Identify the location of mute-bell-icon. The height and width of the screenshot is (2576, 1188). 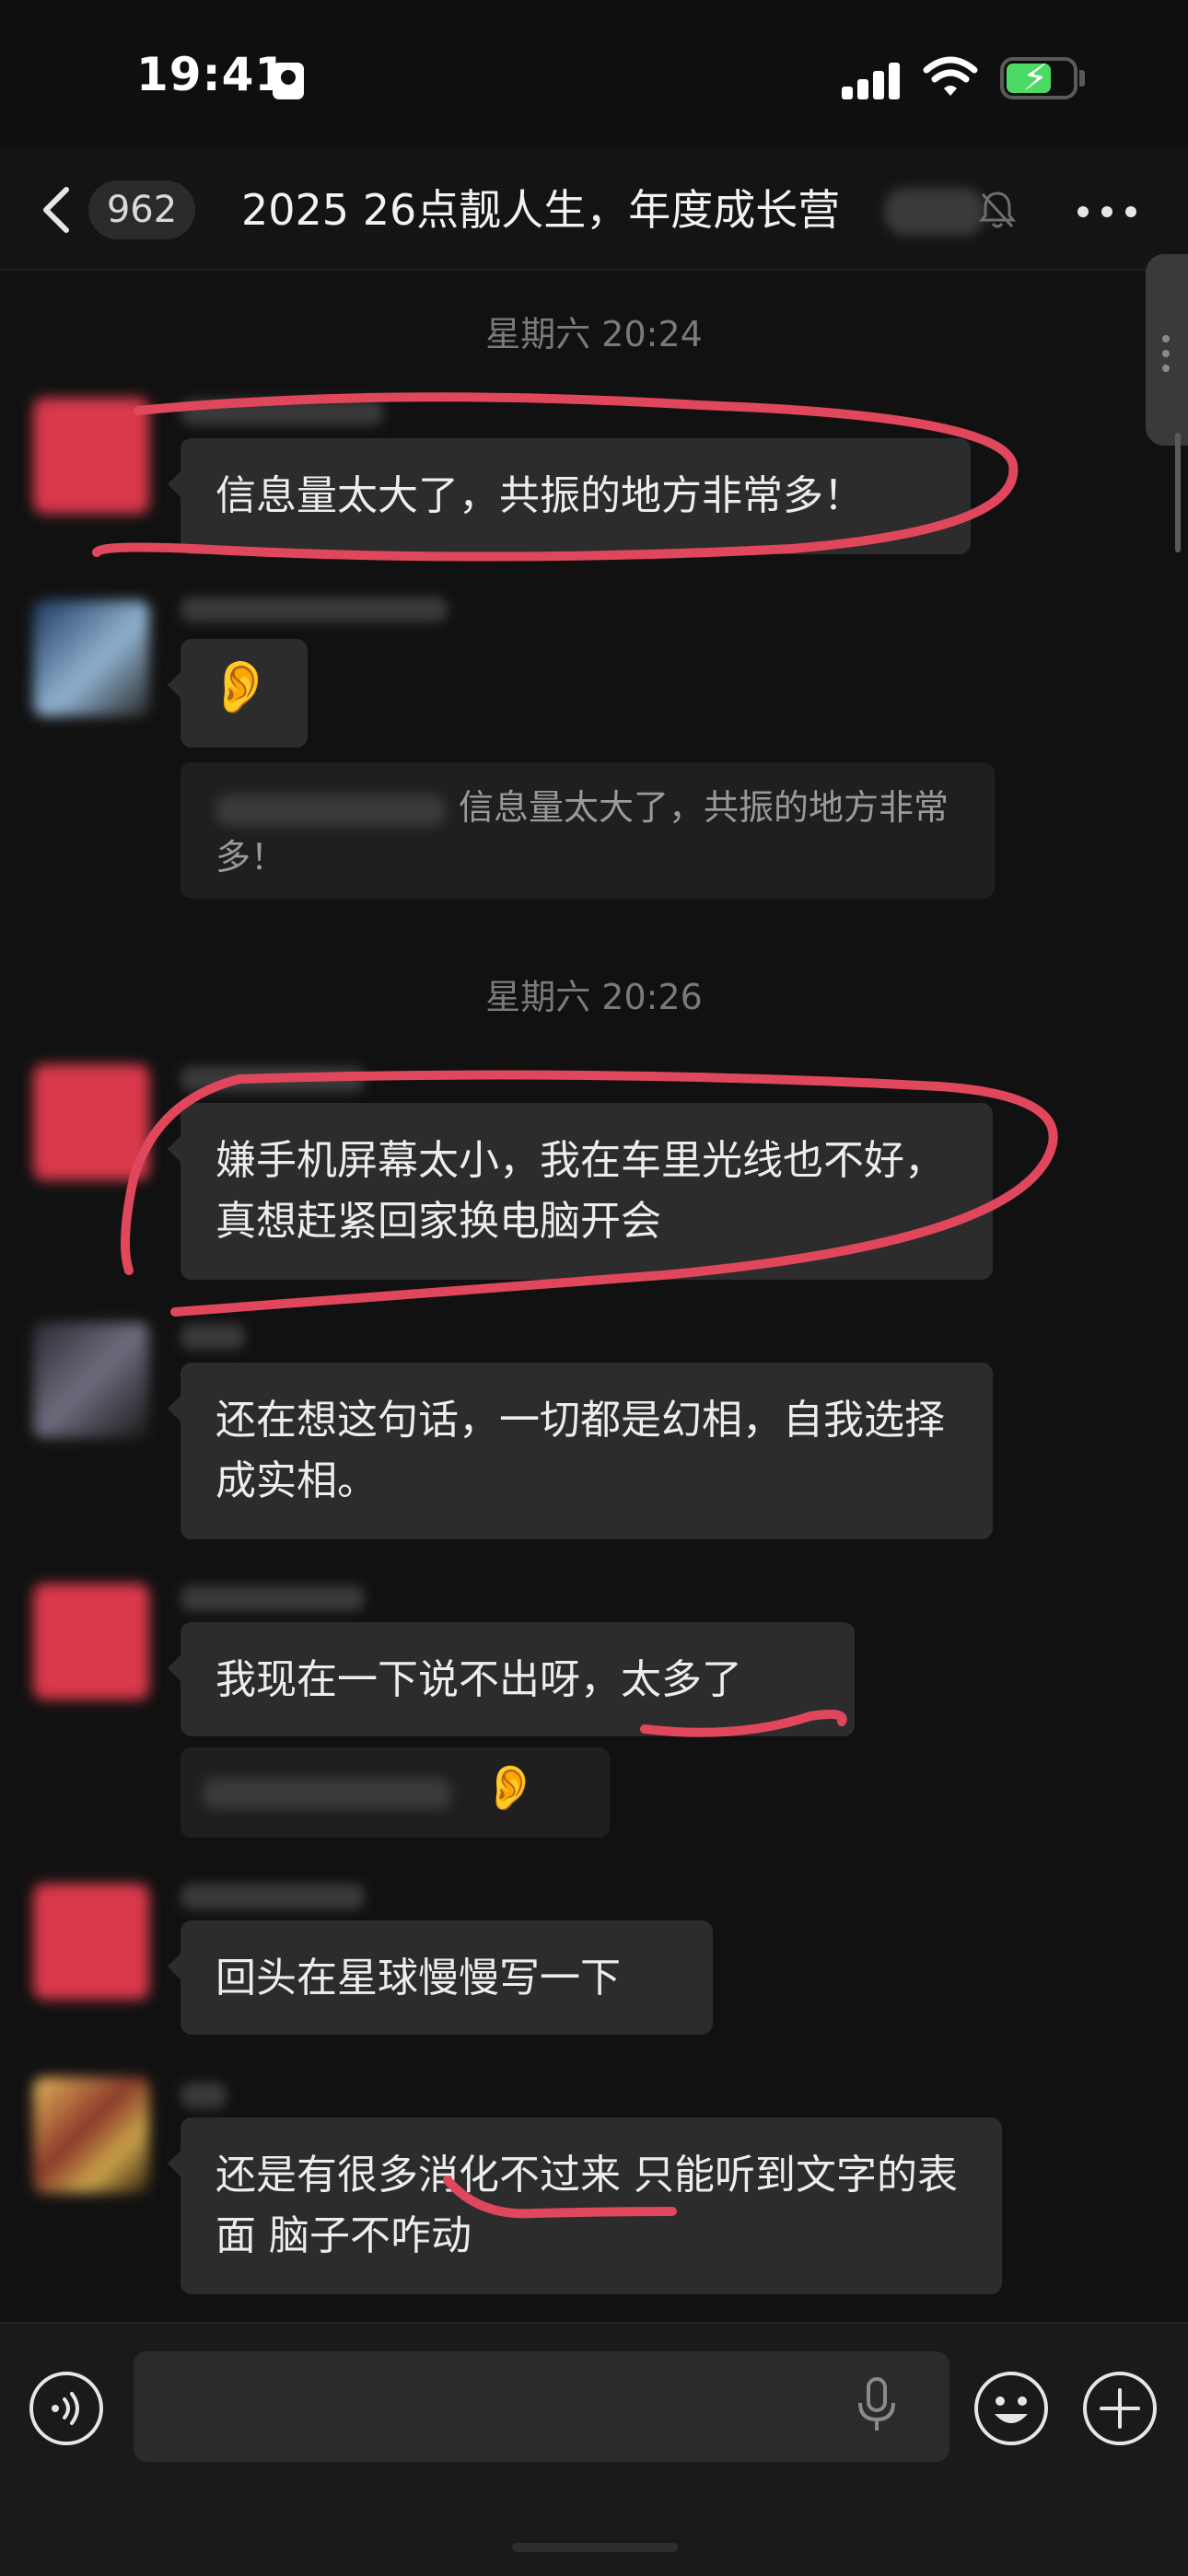
(998, 209).